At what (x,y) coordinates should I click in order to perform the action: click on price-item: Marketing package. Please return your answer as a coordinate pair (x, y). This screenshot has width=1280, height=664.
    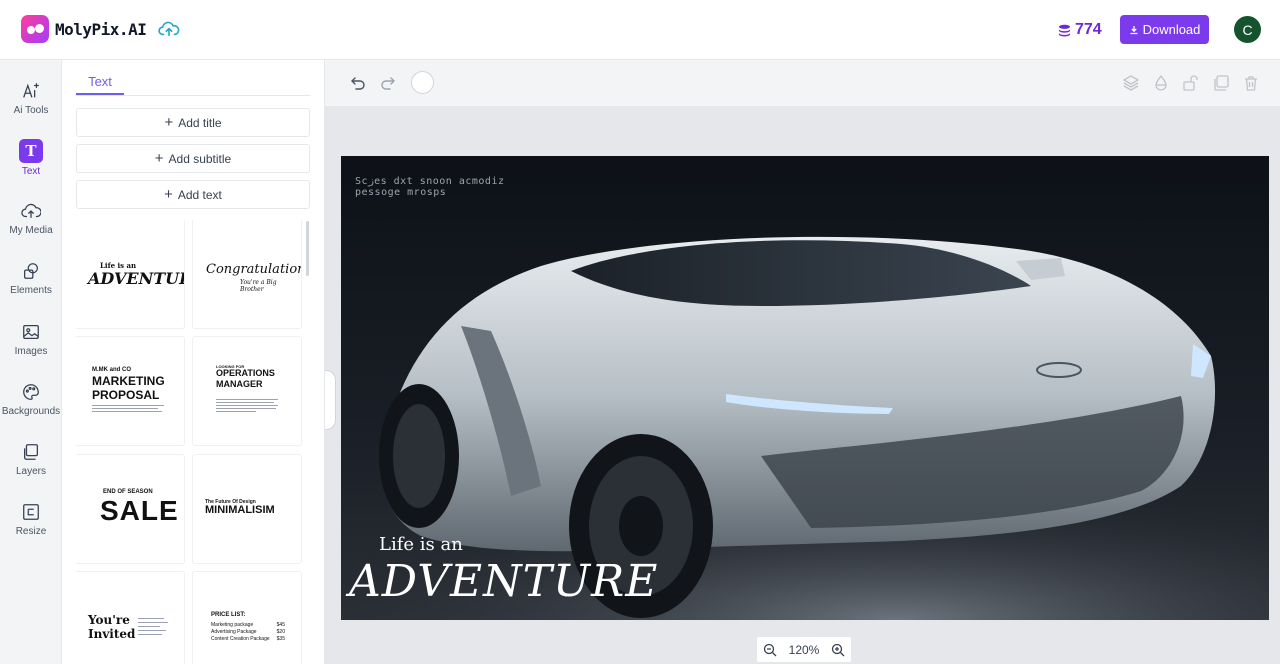
    Looking at the image, I should click on (232, 625).